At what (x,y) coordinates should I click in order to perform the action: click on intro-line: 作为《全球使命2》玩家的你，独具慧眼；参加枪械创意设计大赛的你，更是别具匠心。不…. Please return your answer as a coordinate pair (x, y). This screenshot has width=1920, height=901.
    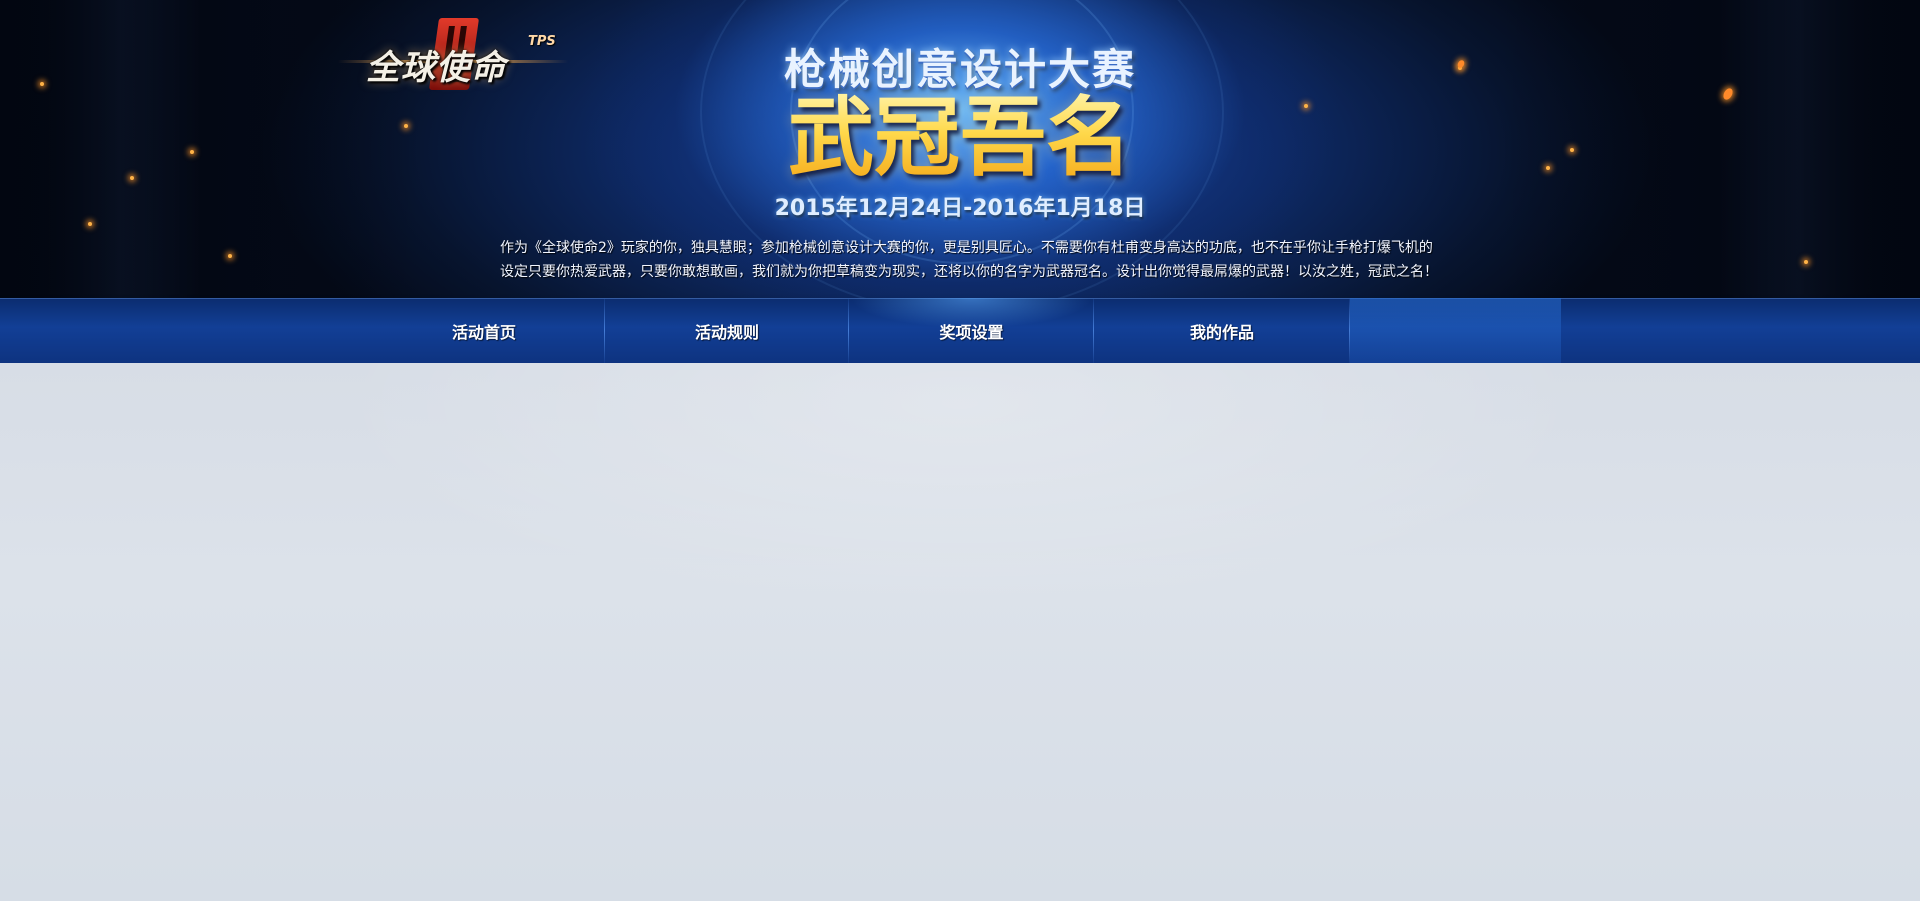
    Looking at the image, I should click on (966, 248).